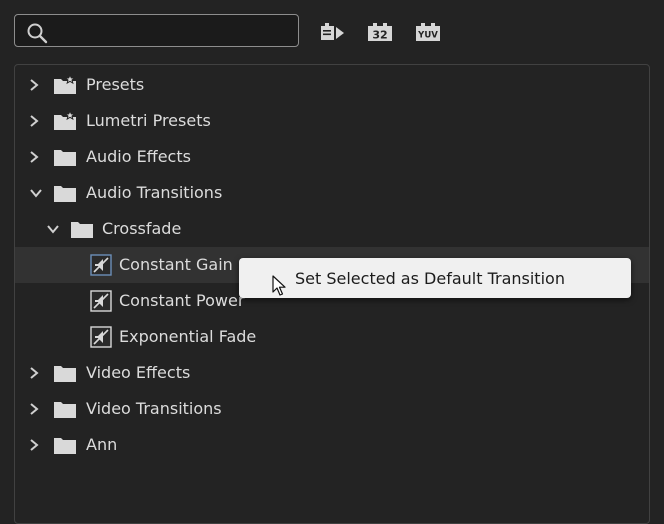 The image size is (664, 524). What do you see at coordinates (332, 373) in the screenshot?
I see `tree-item-video-effects: Video Effects` at bounding box center [332, 373].